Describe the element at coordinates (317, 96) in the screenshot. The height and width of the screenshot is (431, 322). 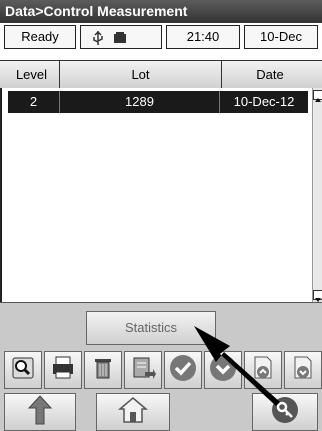
I see `scroll-up-button` at that location.